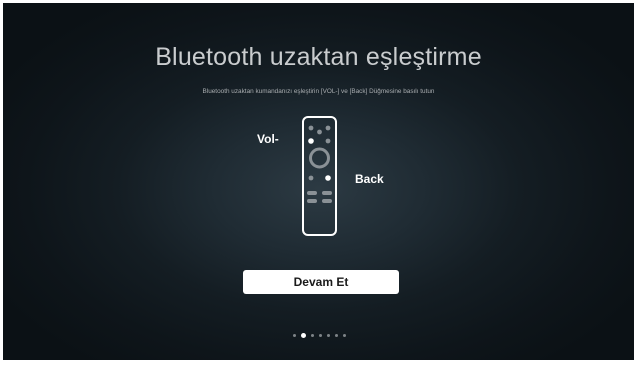  What do you see at coordinates (369, 179) in the screenshot?
I see `back-label: Back` at bounding box center [369, 179].